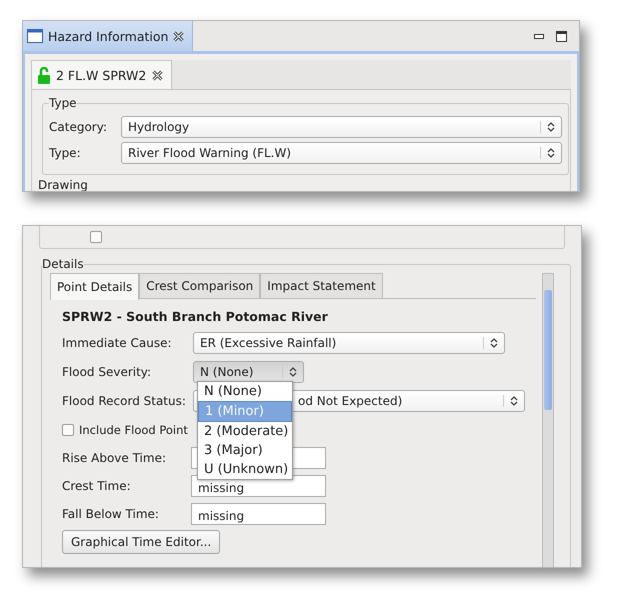  I want to click on field-label: Rise Above Time:, so click(114, 458).